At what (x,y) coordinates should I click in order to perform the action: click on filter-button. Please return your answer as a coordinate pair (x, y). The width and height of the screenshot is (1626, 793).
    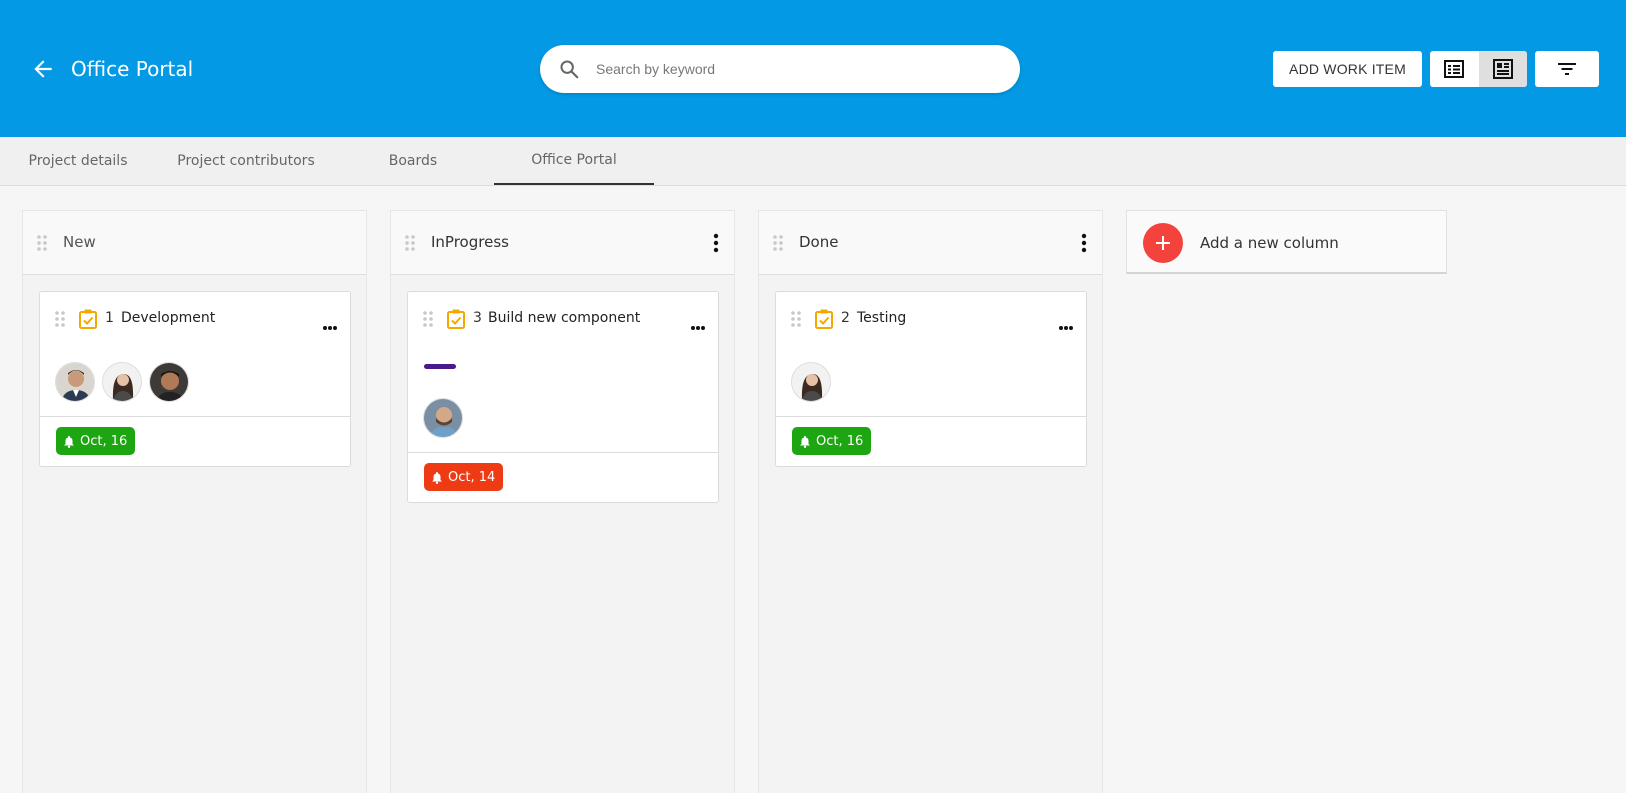
    Looking at the image, I should click on (1567, 69).